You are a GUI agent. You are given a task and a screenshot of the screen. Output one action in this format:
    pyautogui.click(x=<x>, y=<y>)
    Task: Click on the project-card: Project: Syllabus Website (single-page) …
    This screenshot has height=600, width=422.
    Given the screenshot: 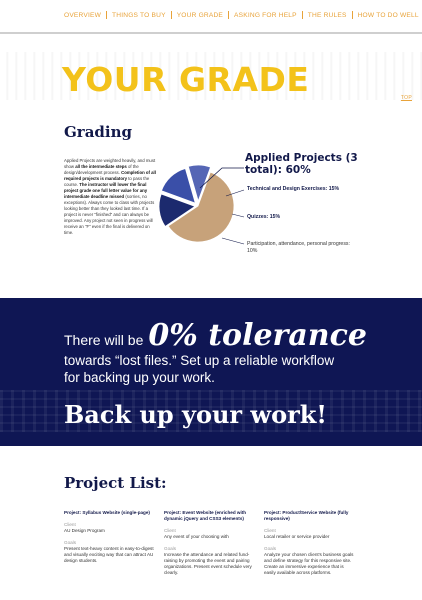 What is the action you would take?
    pyautogui.click(x=110, y=537)
    